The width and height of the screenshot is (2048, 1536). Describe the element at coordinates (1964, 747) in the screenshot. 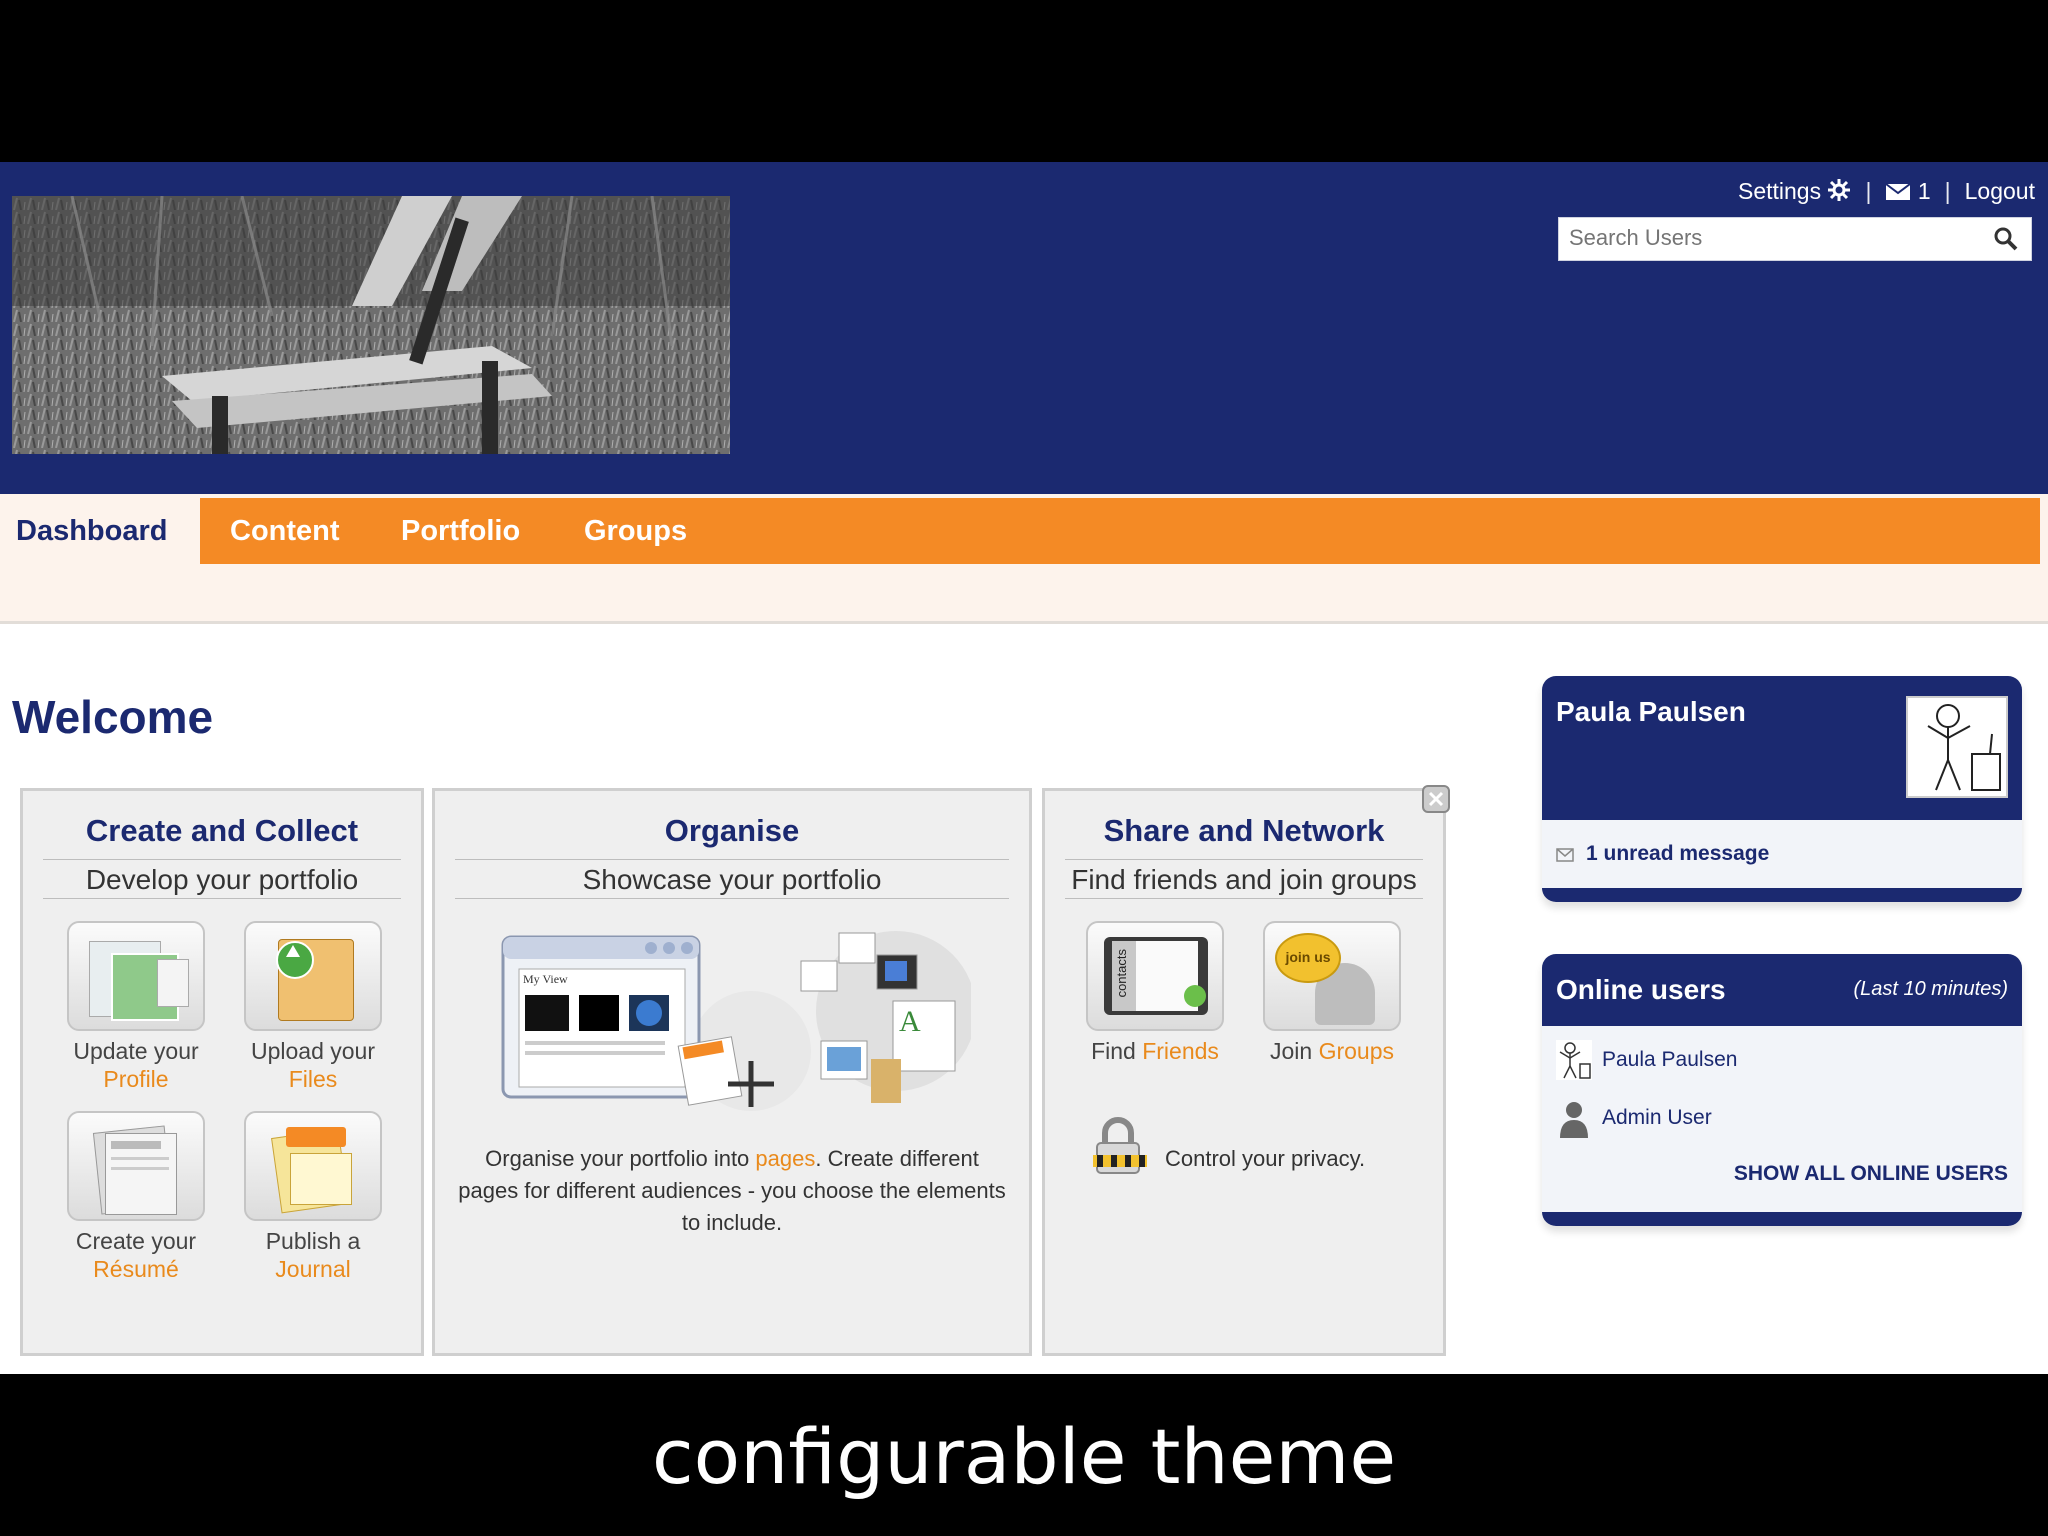

I see `stick-figure-icon` at that location.